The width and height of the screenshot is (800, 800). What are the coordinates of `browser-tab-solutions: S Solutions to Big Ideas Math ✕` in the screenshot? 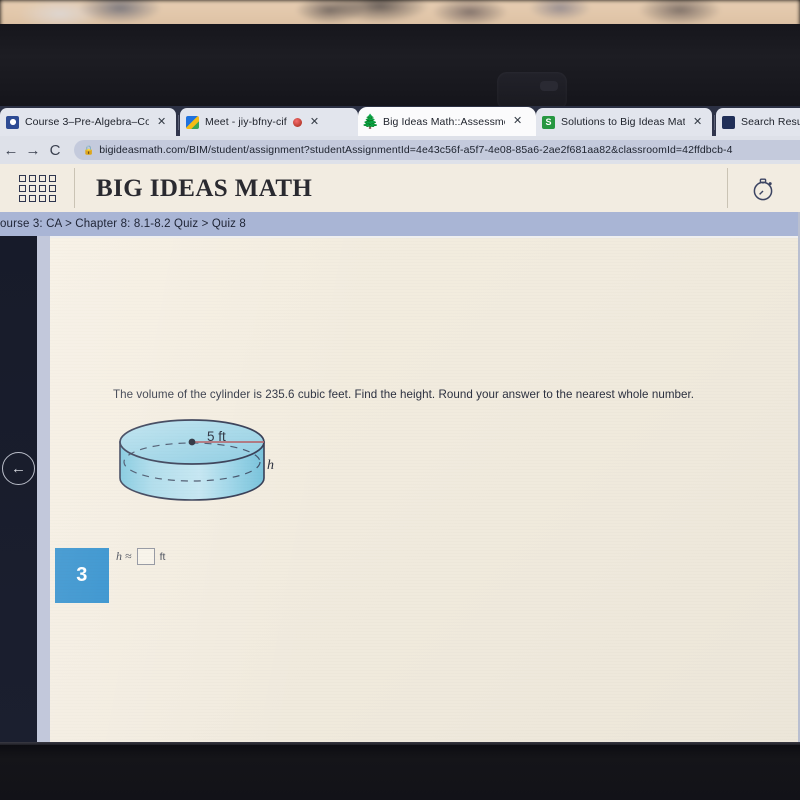 It's located at (624, 122).